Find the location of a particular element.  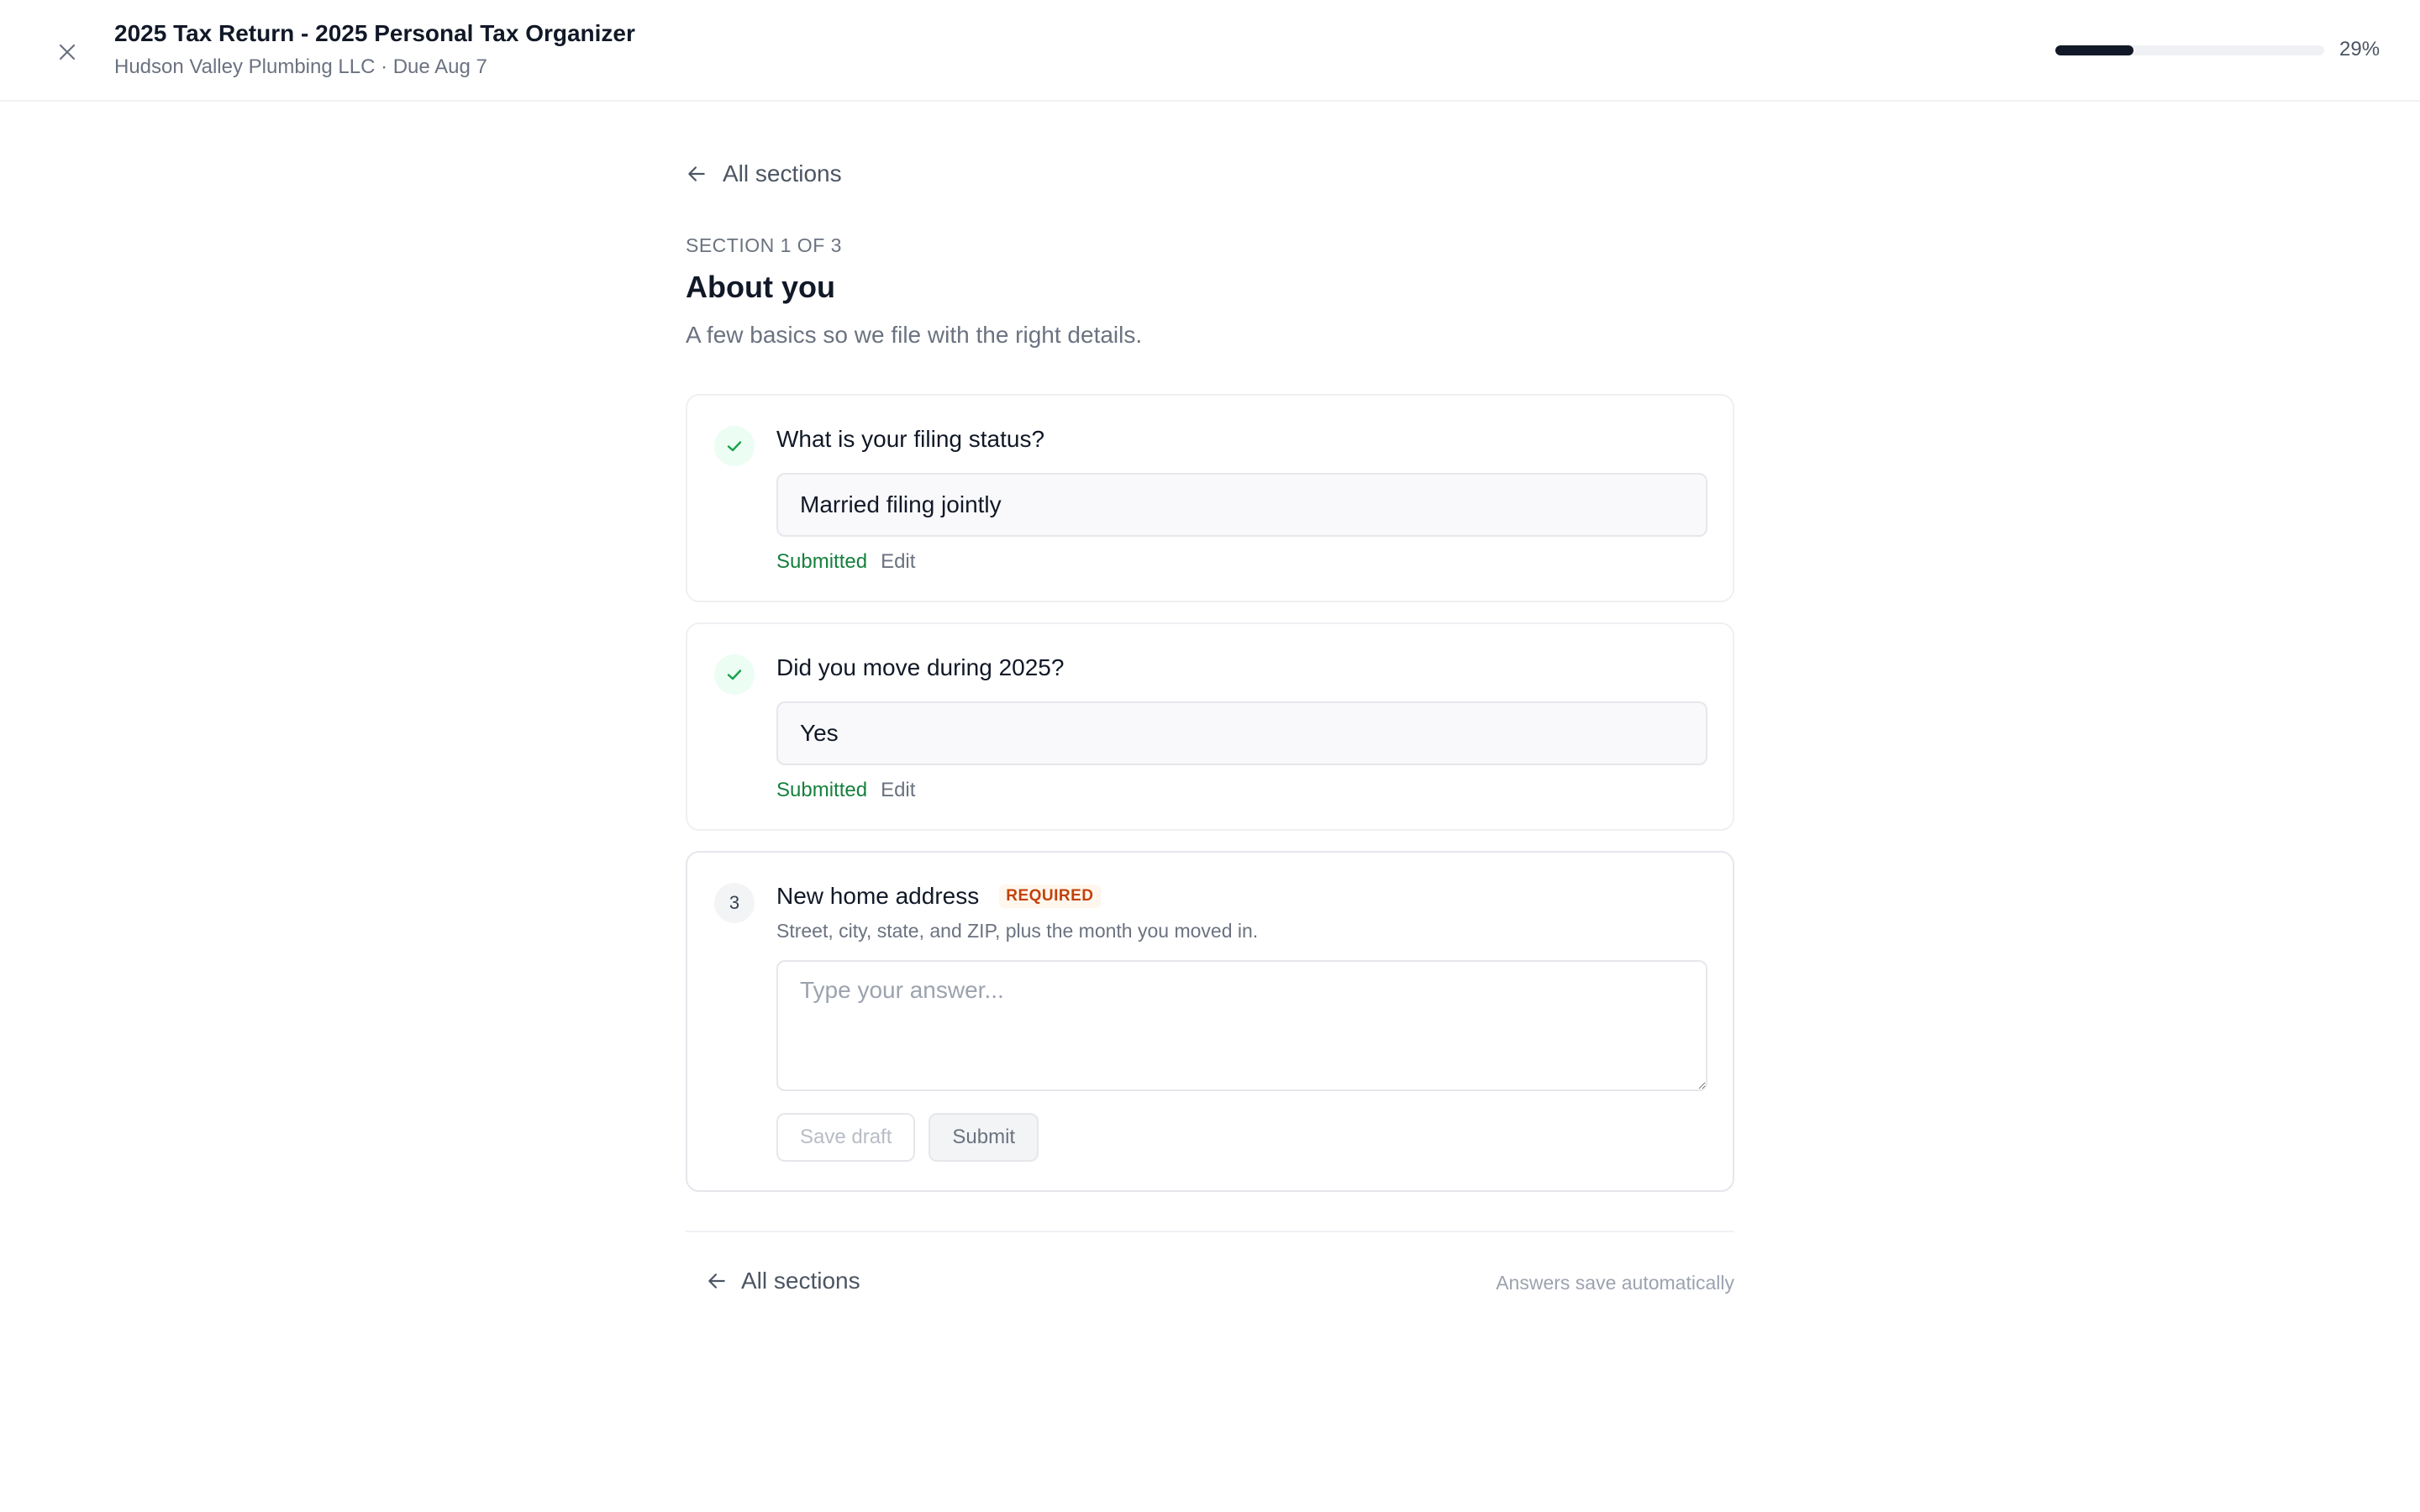

autosave-note: Answers save automatically is located at coordinates (1615, 1283).